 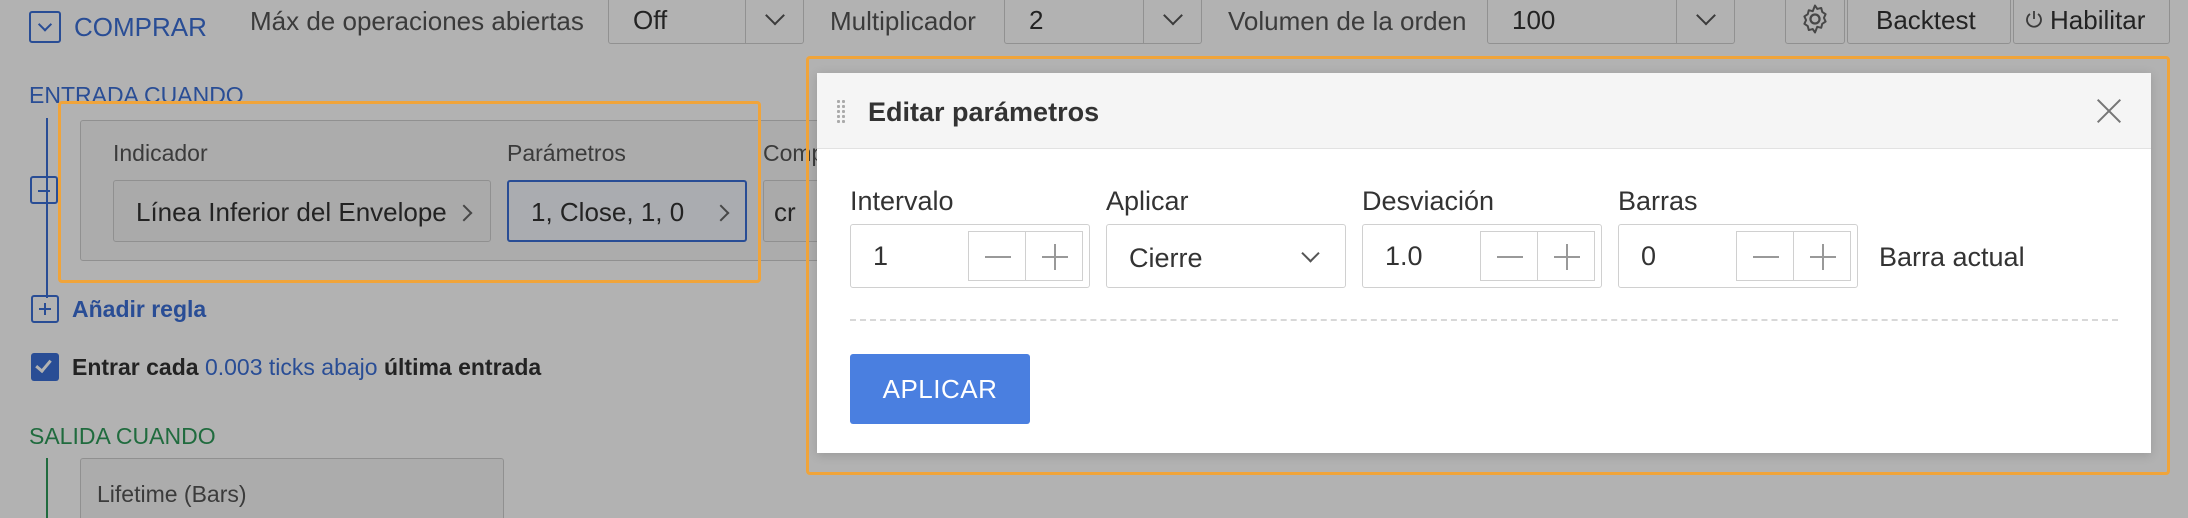 What do you see at coordinates (409, 192) in the screenshot?
I see `entry-highlight-frame` at bounding box center [409, 192].